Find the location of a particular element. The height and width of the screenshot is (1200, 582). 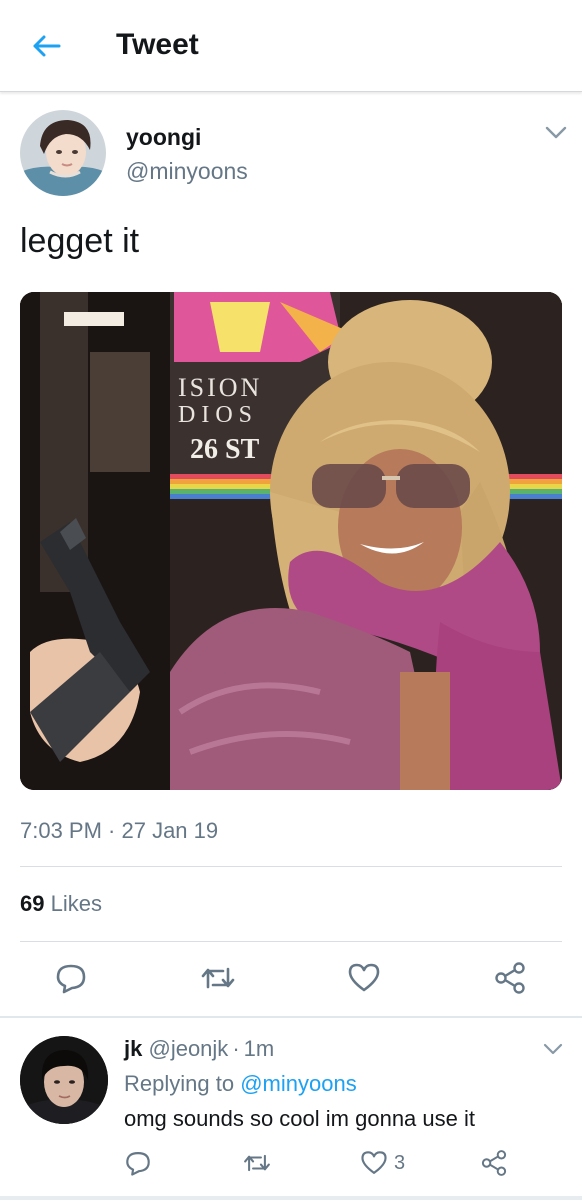

reply-reply-button is located at coordinates (138, 1163).